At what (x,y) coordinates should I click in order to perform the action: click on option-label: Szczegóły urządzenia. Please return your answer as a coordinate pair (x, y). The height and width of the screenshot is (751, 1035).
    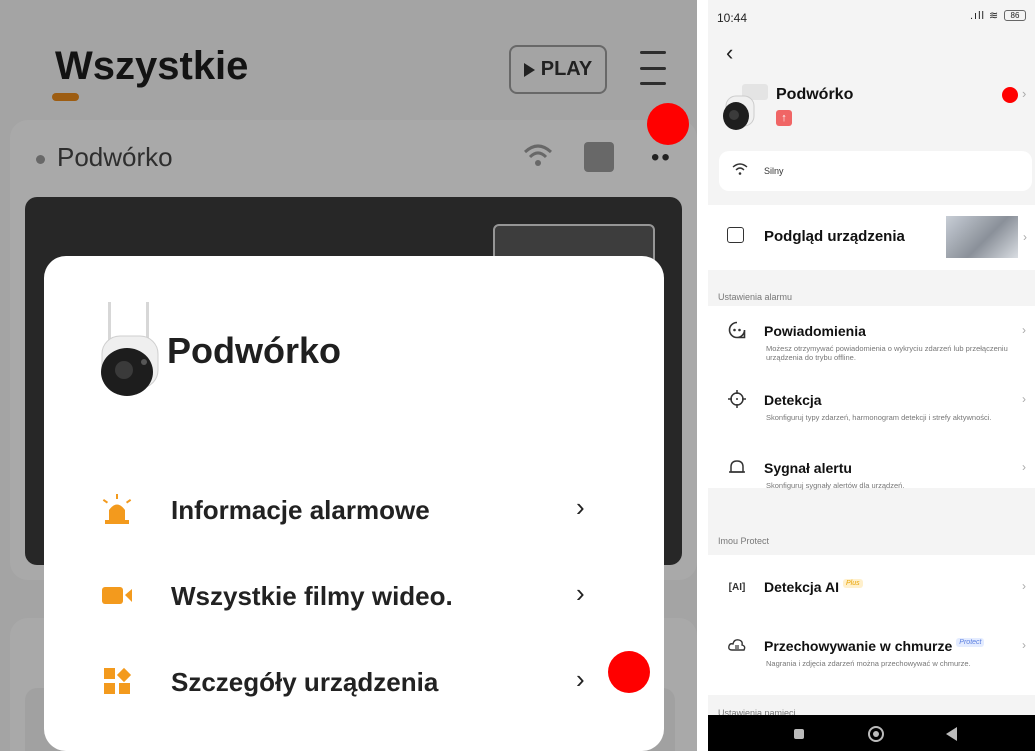
    Looking at the image, I should click on (305, 682).